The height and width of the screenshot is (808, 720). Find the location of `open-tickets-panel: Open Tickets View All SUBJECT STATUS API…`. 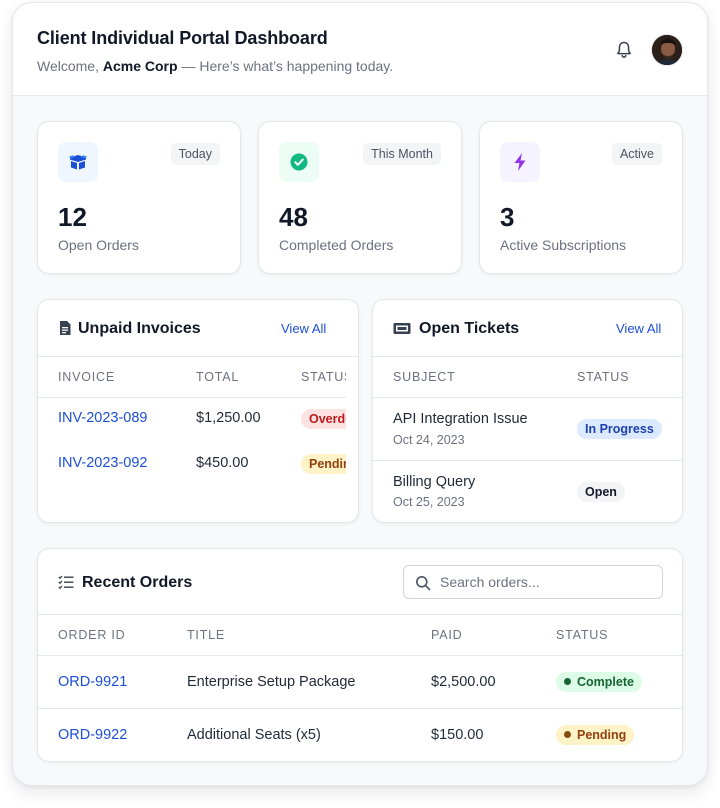

open-tickets-panel: Open Tickets View All SUBJECT STATUS API… is located at coordinates (527, 411).